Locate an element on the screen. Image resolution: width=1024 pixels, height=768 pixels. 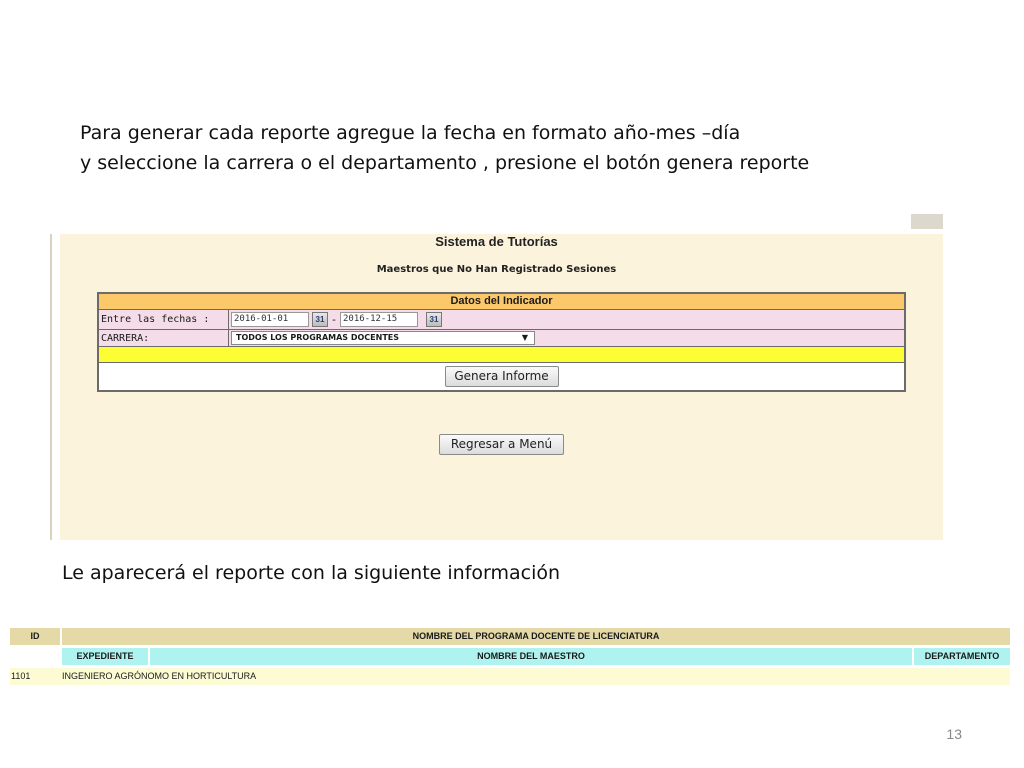
carrera-selected-value: TODOS LOS PROGRAMAS DOCENTES is located at coordinates (318, 337).